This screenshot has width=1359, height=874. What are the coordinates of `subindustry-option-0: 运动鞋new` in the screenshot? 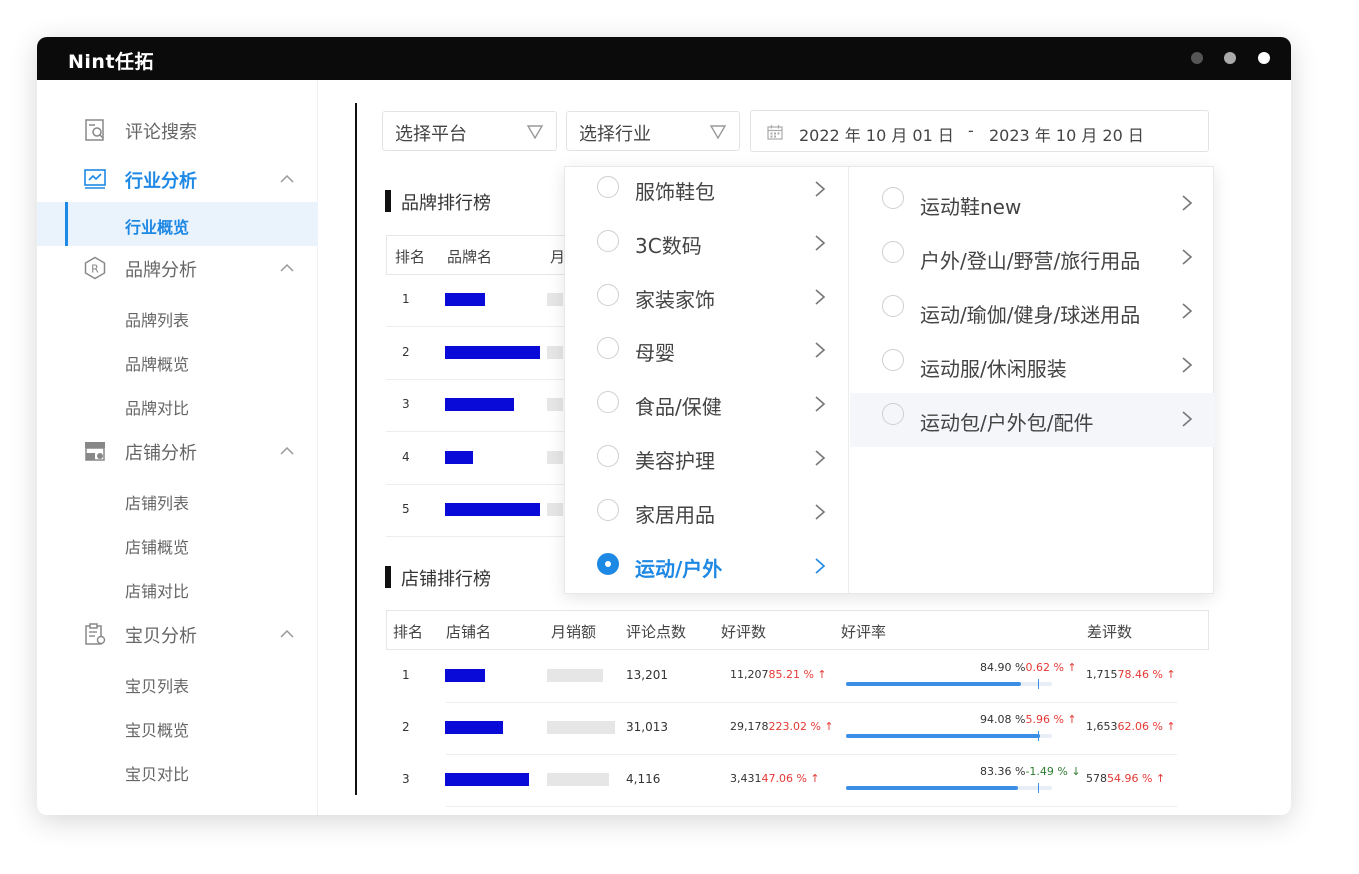 It's located at (1032, 204).